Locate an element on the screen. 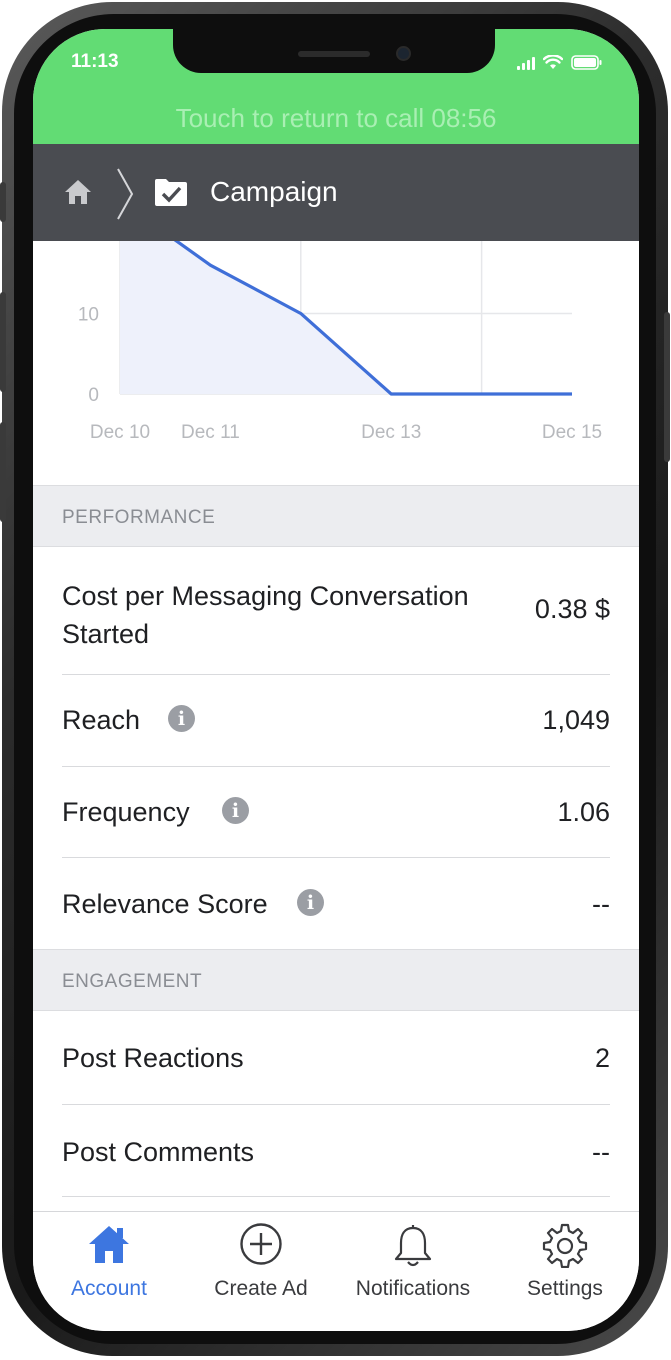 Image resolution: width=671 pixels, height=1360 pixels. reach-value: 1,049 is located at coordinates (576, 720).